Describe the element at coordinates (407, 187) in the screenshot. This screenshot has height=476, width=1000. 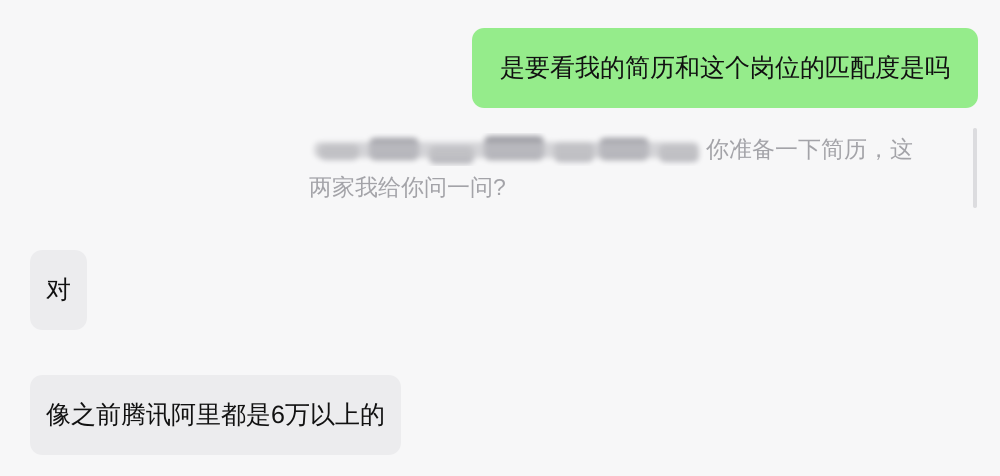
I see `quoted-message-line: 两家我给你问一问?` at that location.